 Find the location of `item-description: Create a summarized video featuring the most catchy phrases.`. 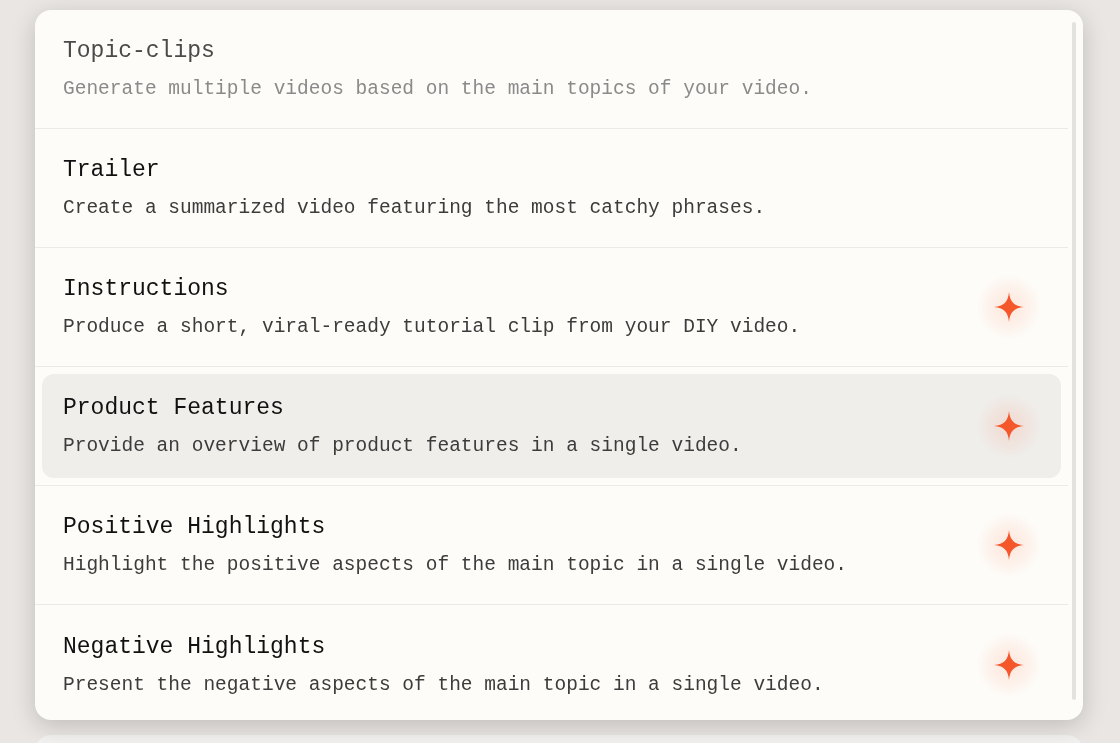

item-description: Create a summarized video featuring the most catchy phrases. is located at coordinates (415, 208).